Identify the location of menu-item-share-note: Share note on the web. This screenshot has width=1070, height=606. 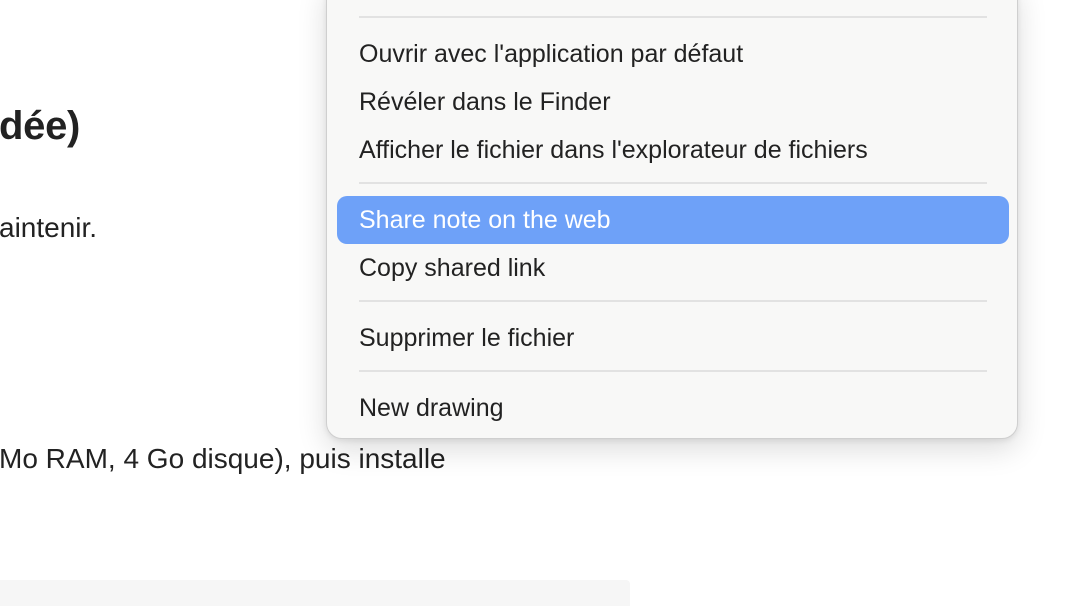
(673, 220).